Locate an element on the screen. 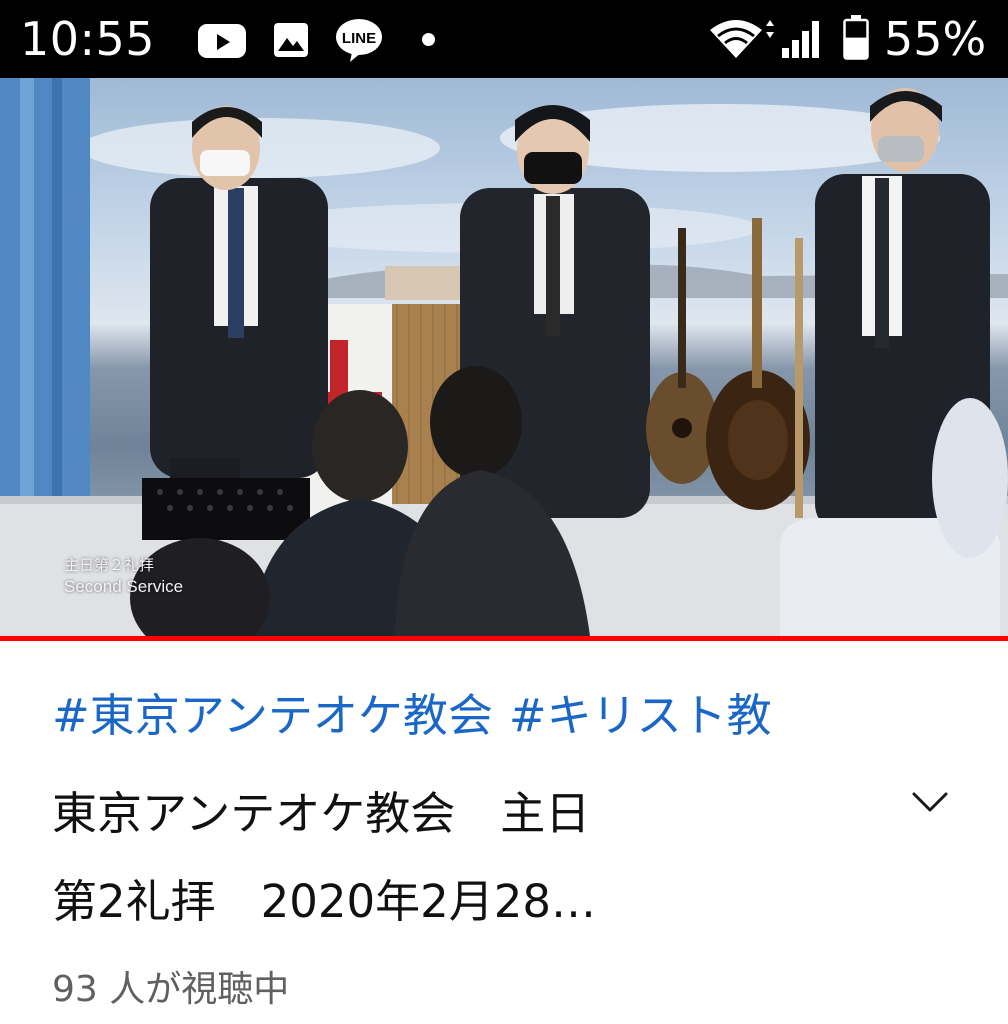 The image size is (1008, 1024). line-badge-text: LINE is located at coordinates (359, 38).